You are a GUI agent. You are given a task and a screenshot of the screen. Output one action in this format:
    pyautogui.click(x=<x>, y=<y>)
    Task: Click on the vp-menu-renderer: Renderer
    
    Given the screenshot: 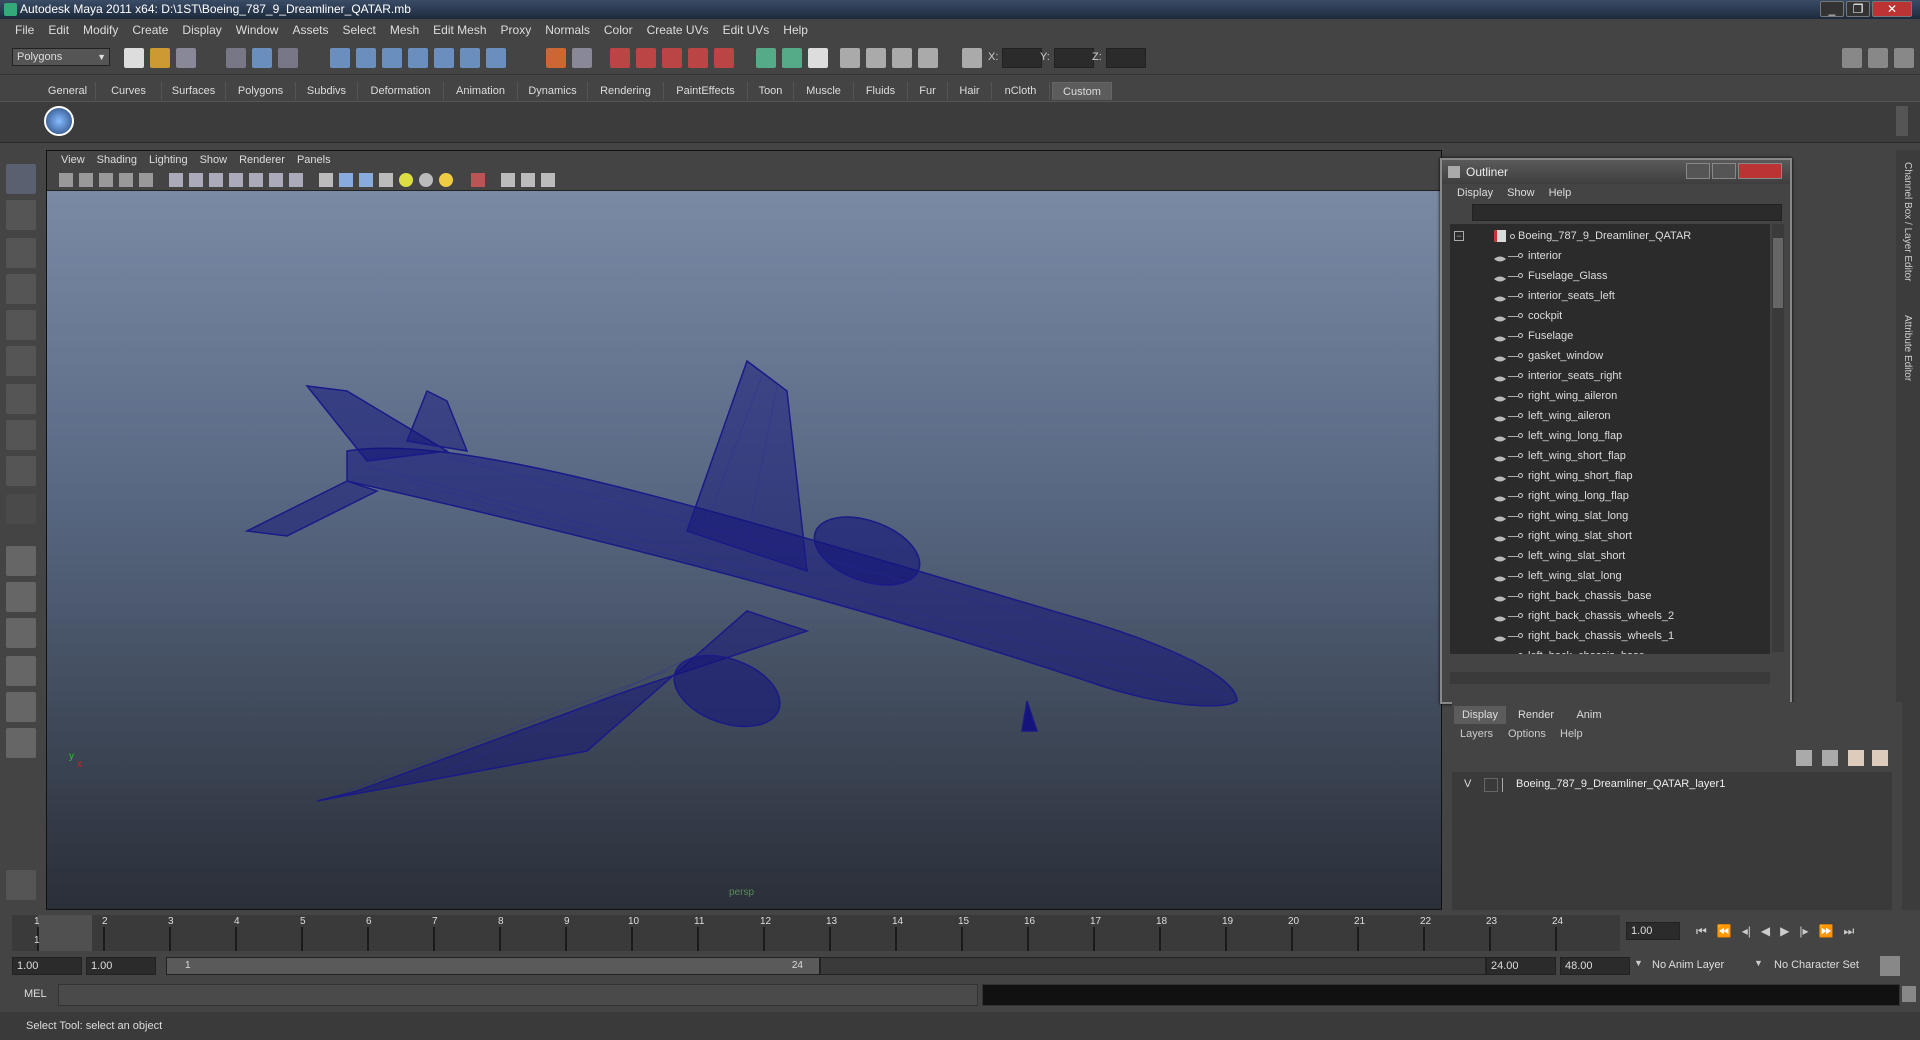 What is the action you would take?
    pyautogui.click(x=262, y=160)
    